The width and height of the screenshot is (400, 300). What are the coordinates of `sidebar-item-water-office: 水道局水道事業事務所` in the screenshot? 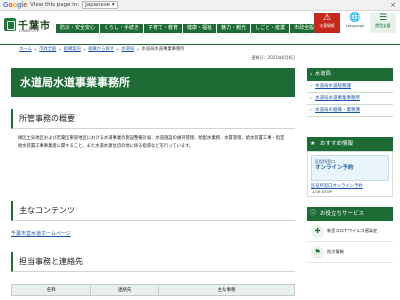 It's located at (350, 99).